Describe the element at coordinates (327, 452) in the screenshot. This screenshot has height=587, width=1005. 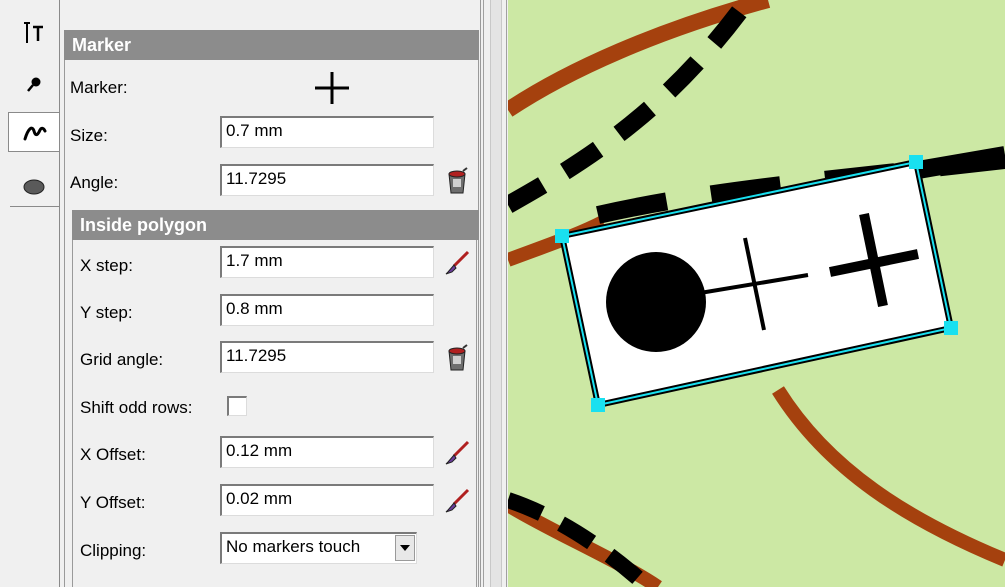
I see `x-offset-field: 0.12 mm` at that location.